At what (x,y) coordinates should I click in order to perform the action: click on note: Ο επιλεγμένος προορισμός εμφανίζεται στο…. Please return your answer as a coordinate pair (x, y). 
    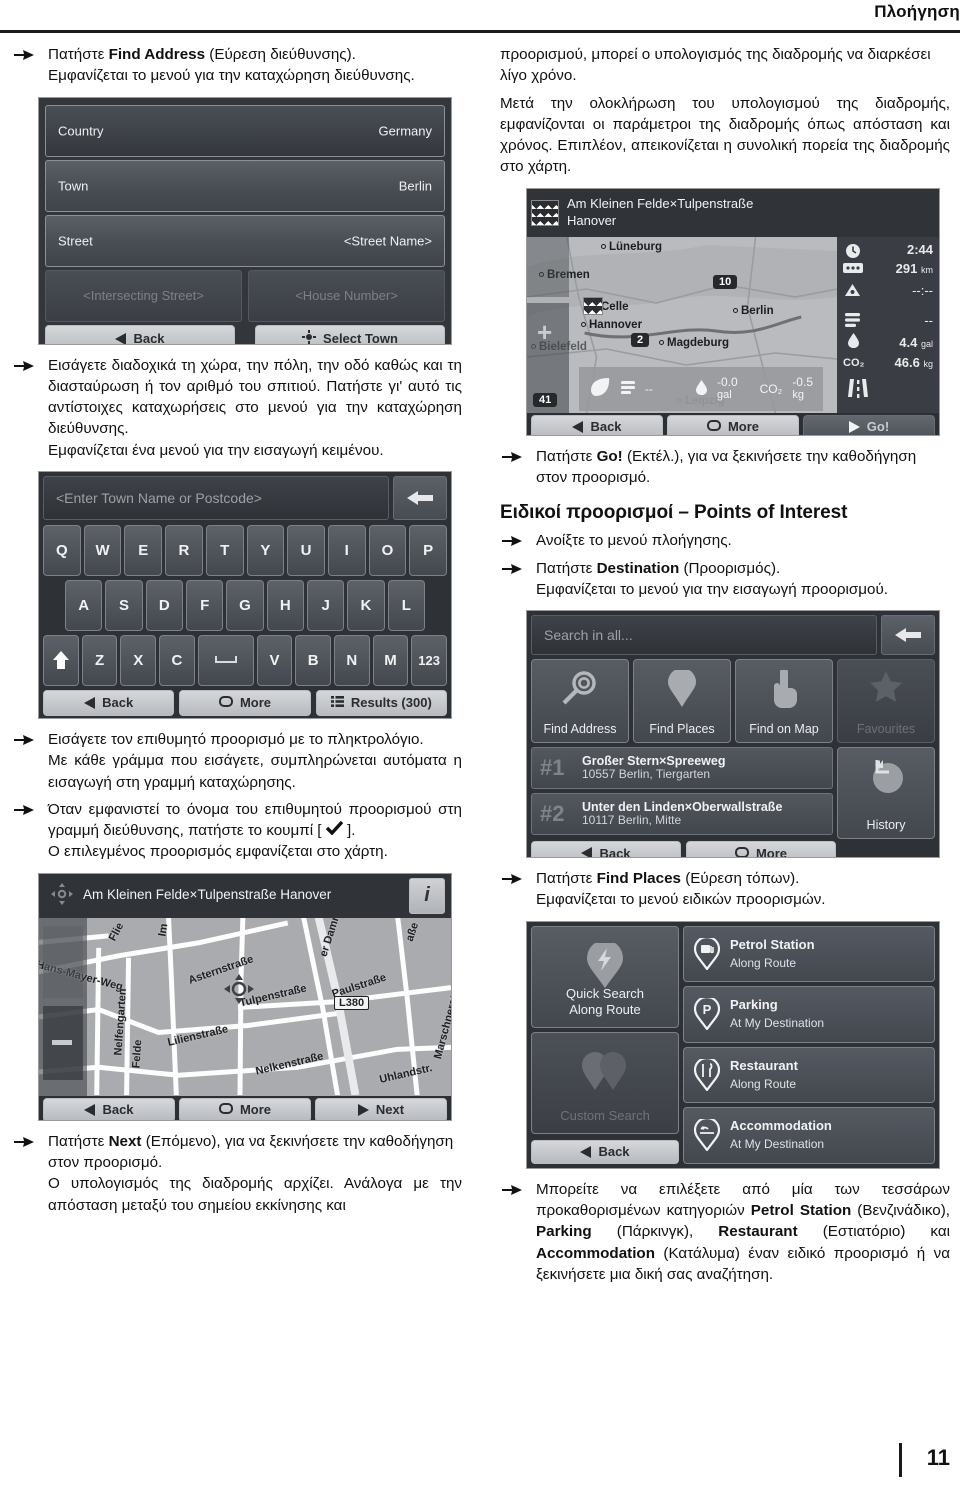
    Looking at the image, I should click on (218, 852).